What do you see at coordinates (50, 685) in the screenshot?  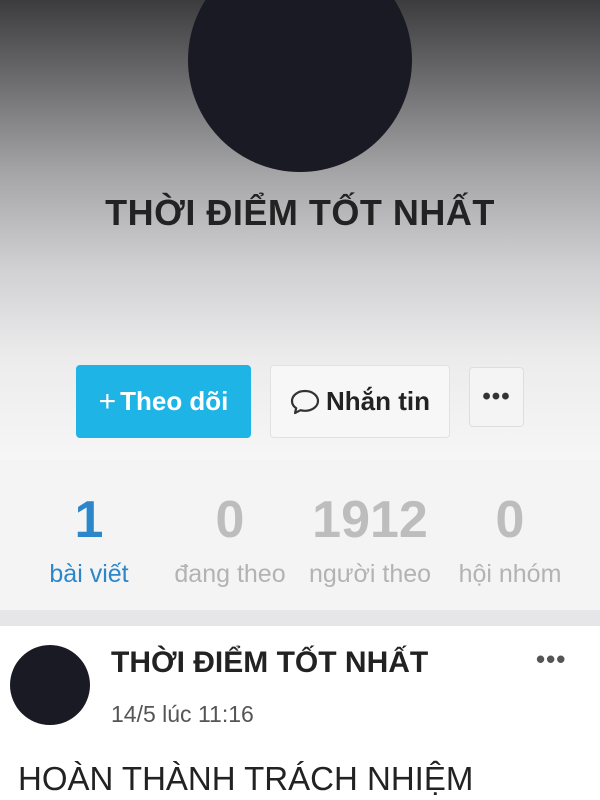 I see `post-author-avatar` at bounding box center [50, 685].